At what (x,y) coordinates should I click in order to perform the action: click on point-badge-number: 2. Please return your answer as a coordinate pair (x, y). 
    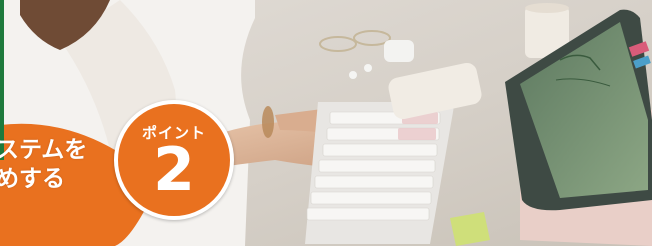
    Looking at the image, I should click on (174, 170).